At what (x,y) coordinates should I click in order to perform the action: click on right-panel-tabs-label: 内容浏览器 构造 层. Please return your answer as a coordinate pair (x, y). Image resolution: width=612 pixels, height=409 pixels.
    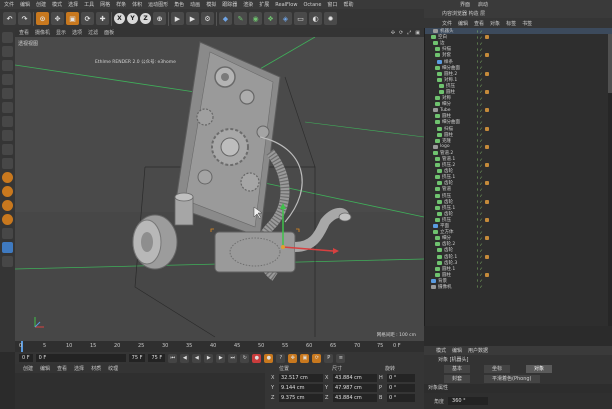
    Looking at the image, I should click on (463, 13).